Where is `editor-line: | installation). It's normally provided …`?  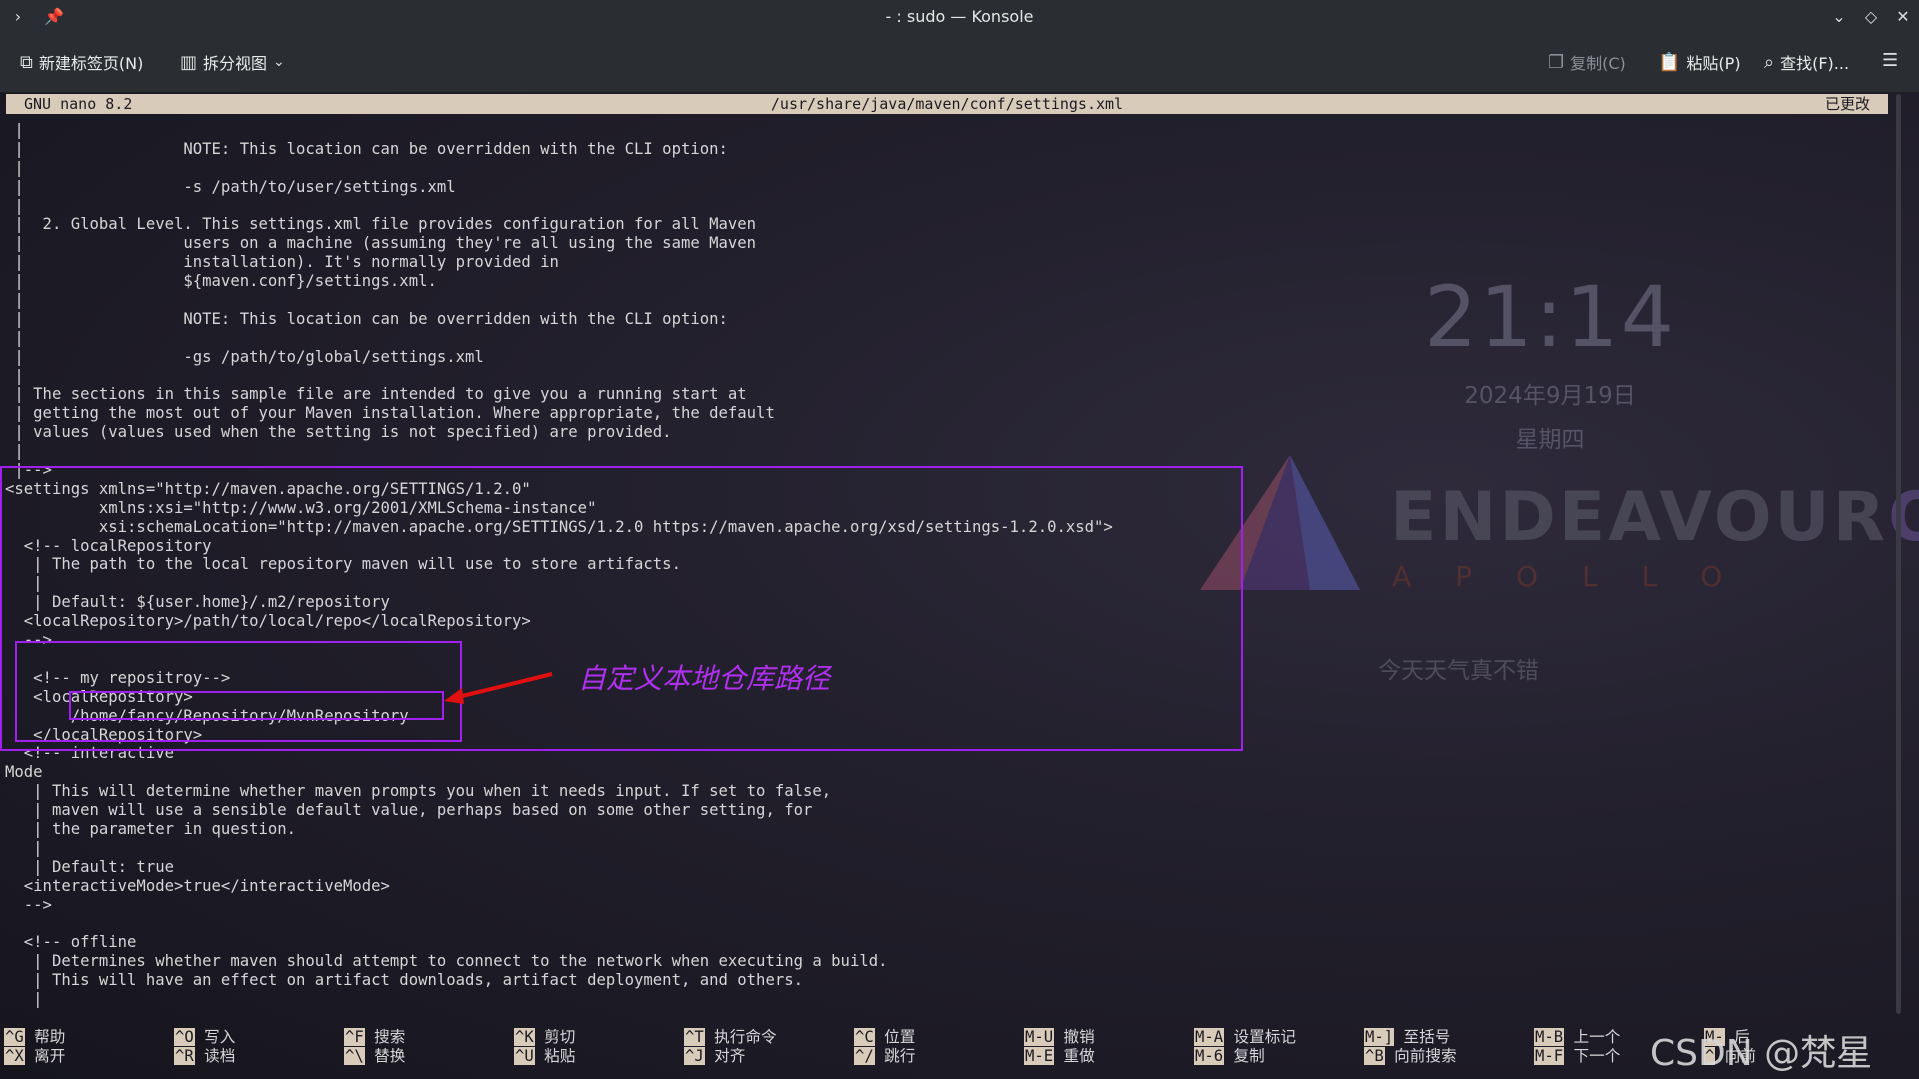 editor-line: | installation). It's normally provided … is located at coordinates (282, 262).